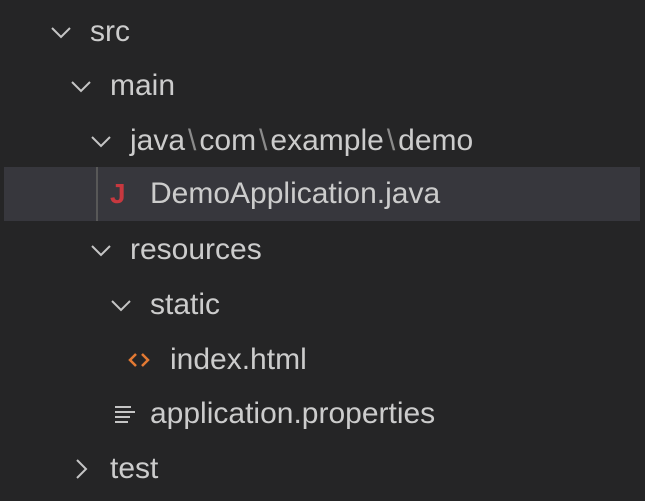 The image size is (645, 501). I want to click on tree-file-application-properties: application.properties, so click(322, 414).